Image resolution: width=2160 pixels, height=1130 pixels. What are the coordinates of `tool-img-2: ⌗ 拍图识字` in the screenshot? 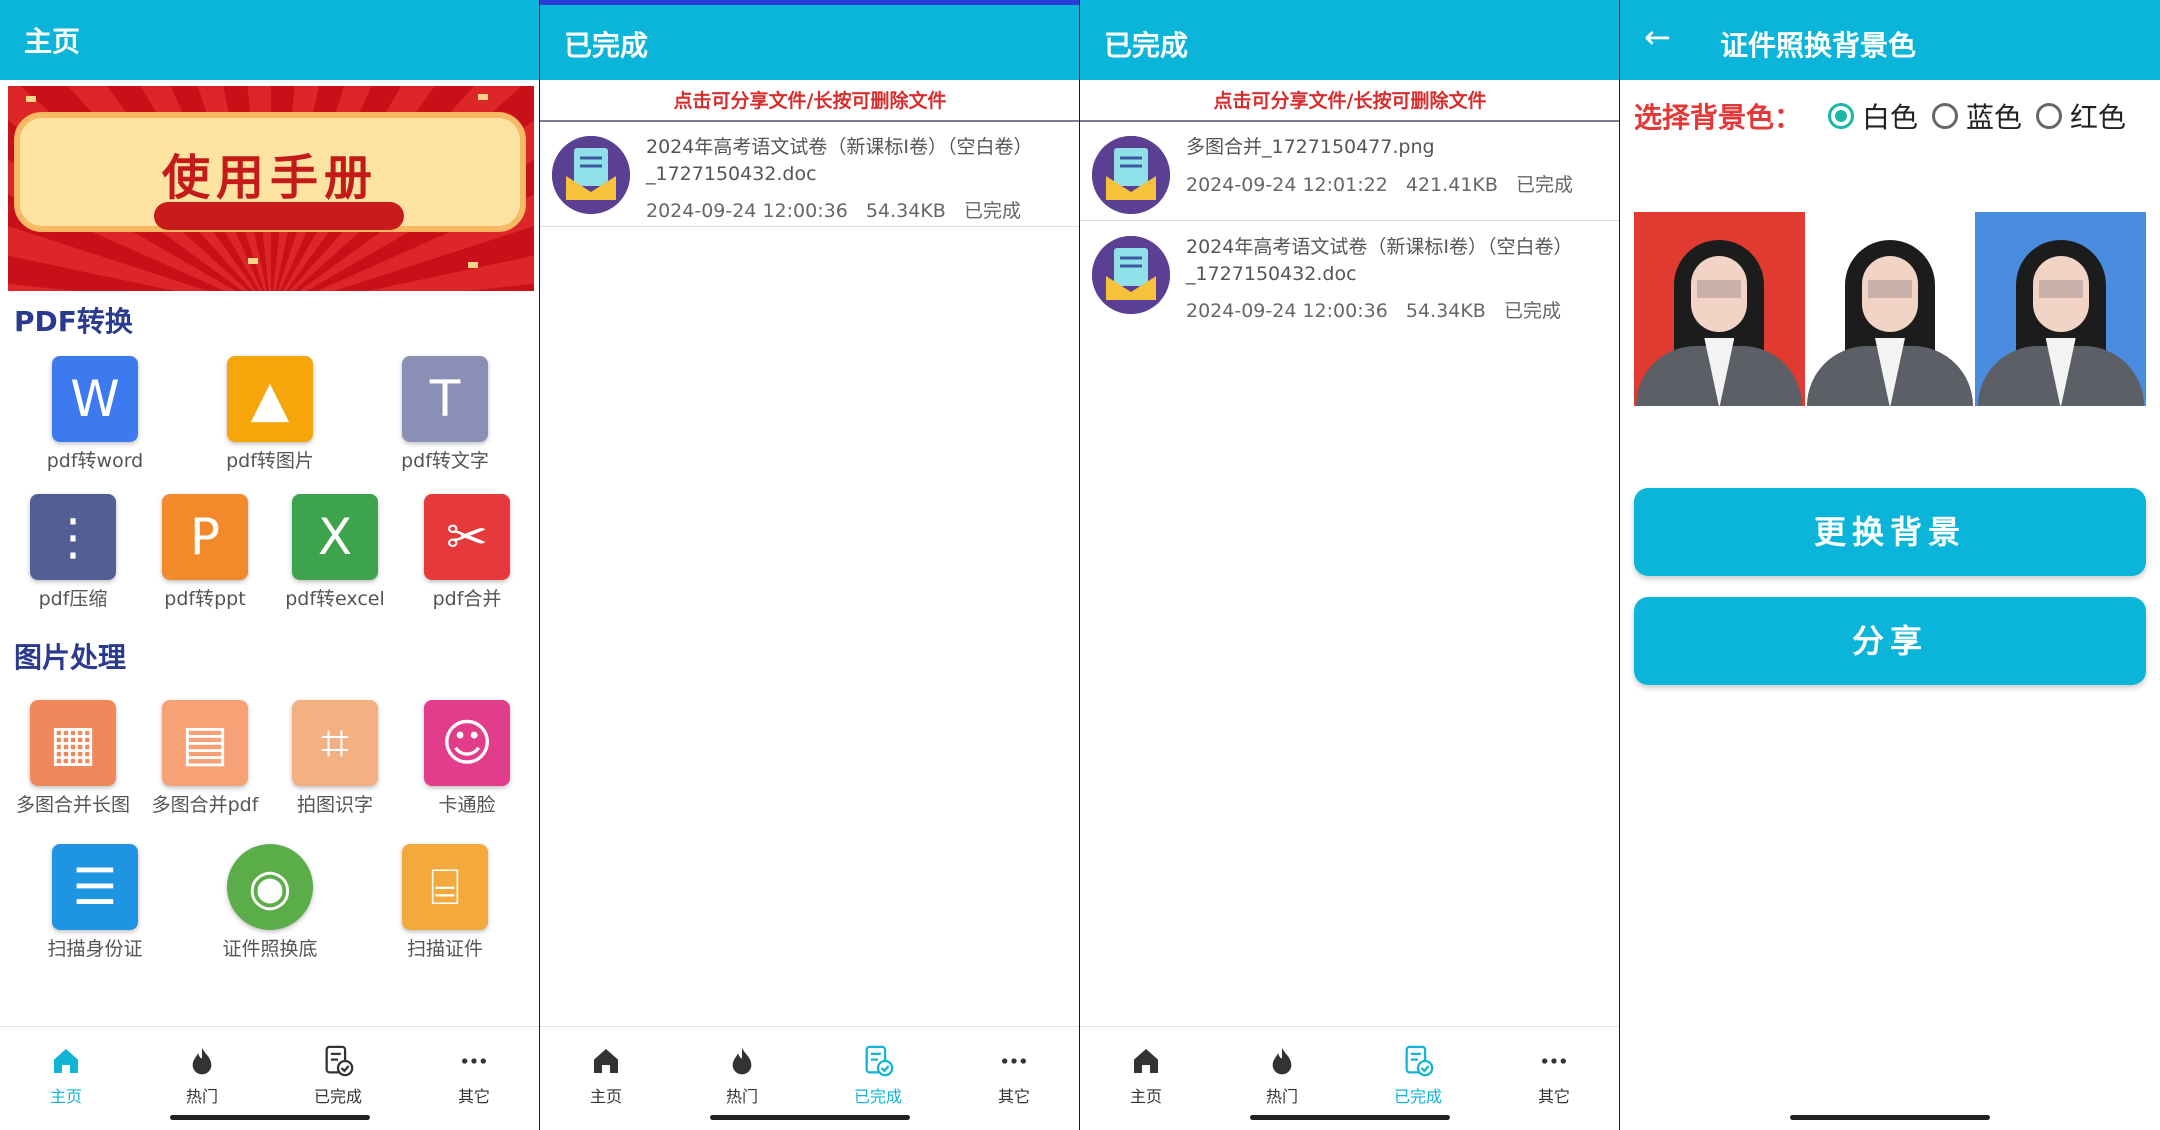 It's located at (335, 758).